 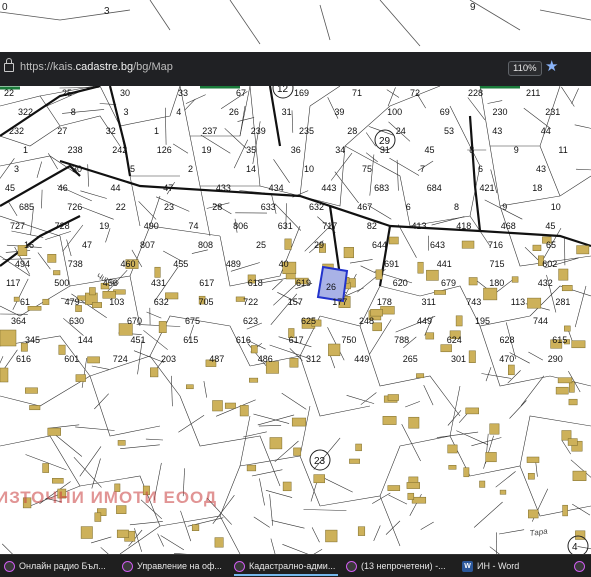 I want to click on parcel-label: 494, so click(x=22, y=264).